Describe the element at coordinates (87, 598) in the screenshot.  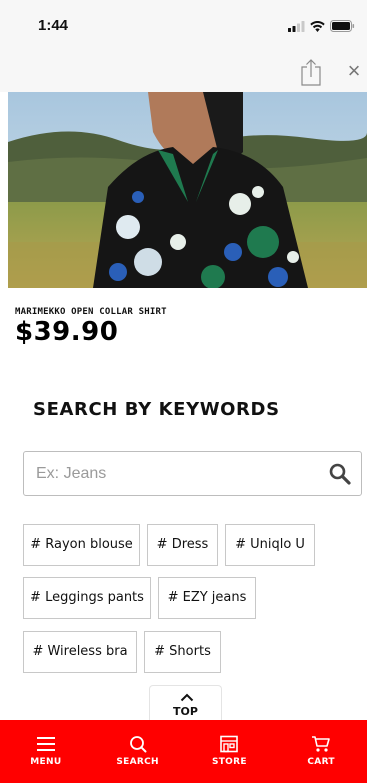
I see `keyword-tag-leggings-pants: # Leggings pants` at that location.